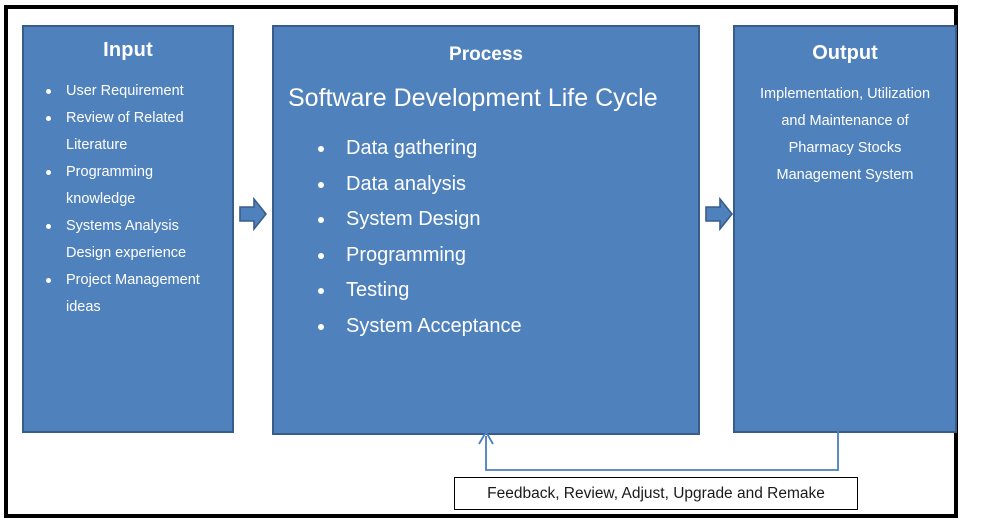  I want to click on input-list-item: Review of Related Literature, so click(132, 132).